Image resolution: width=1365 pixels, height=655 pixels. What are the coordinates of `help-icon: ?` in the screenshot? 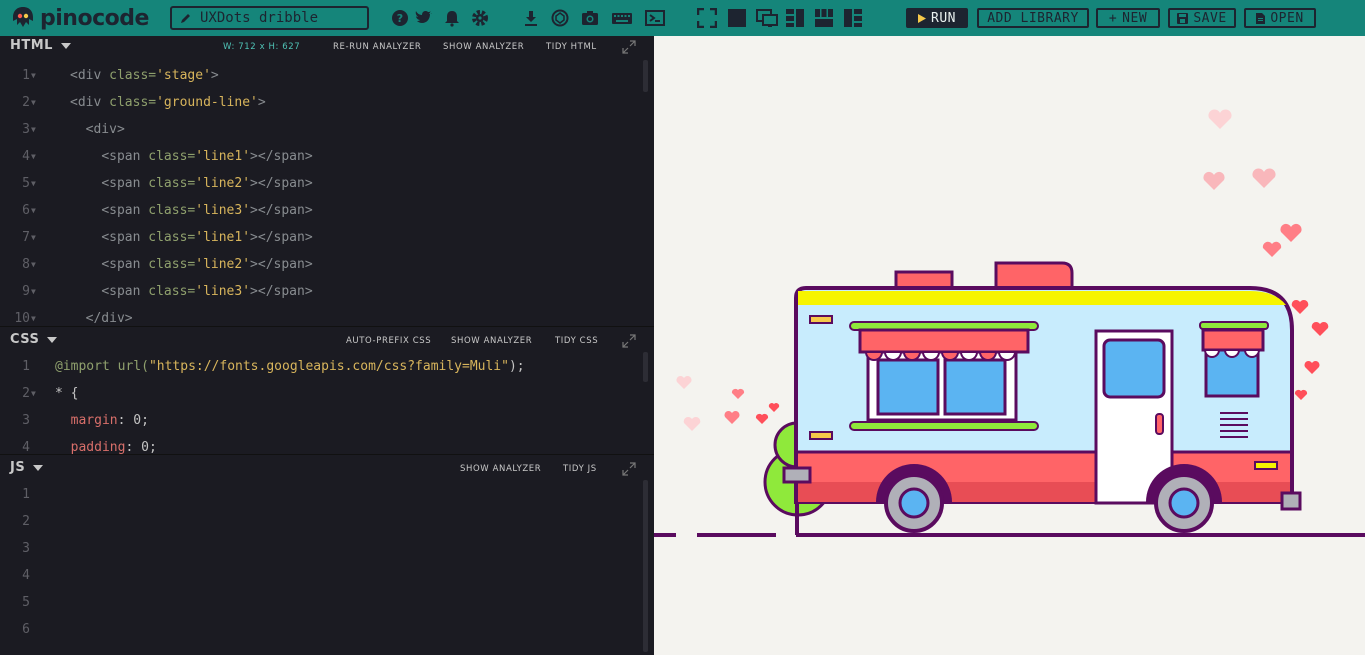 It's located at (400, 18).